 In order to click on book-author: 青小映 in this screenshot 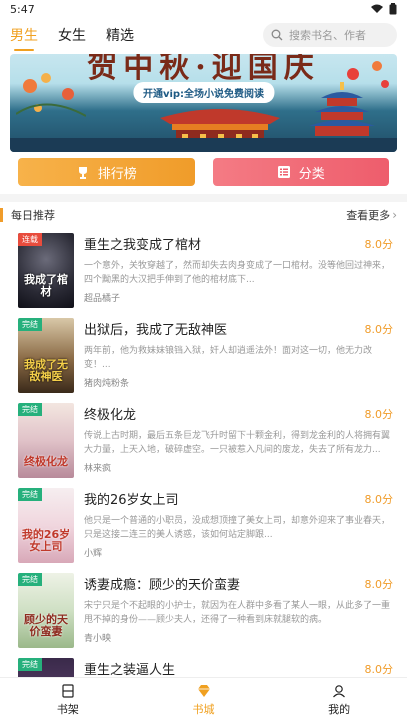, I will do `click(98, 639)`.